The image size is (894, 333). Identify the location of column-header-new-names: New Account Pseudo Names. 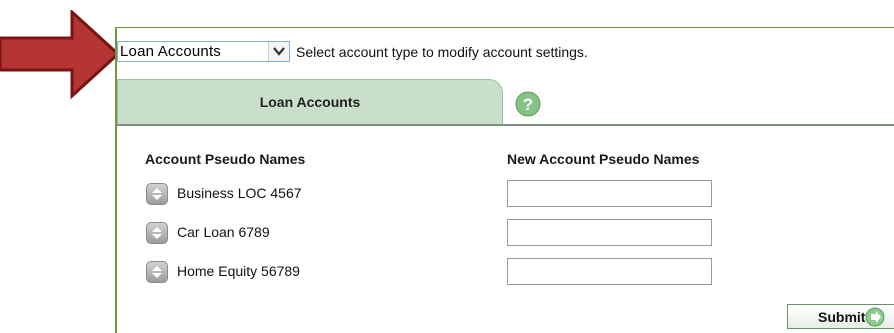
(603, 159).